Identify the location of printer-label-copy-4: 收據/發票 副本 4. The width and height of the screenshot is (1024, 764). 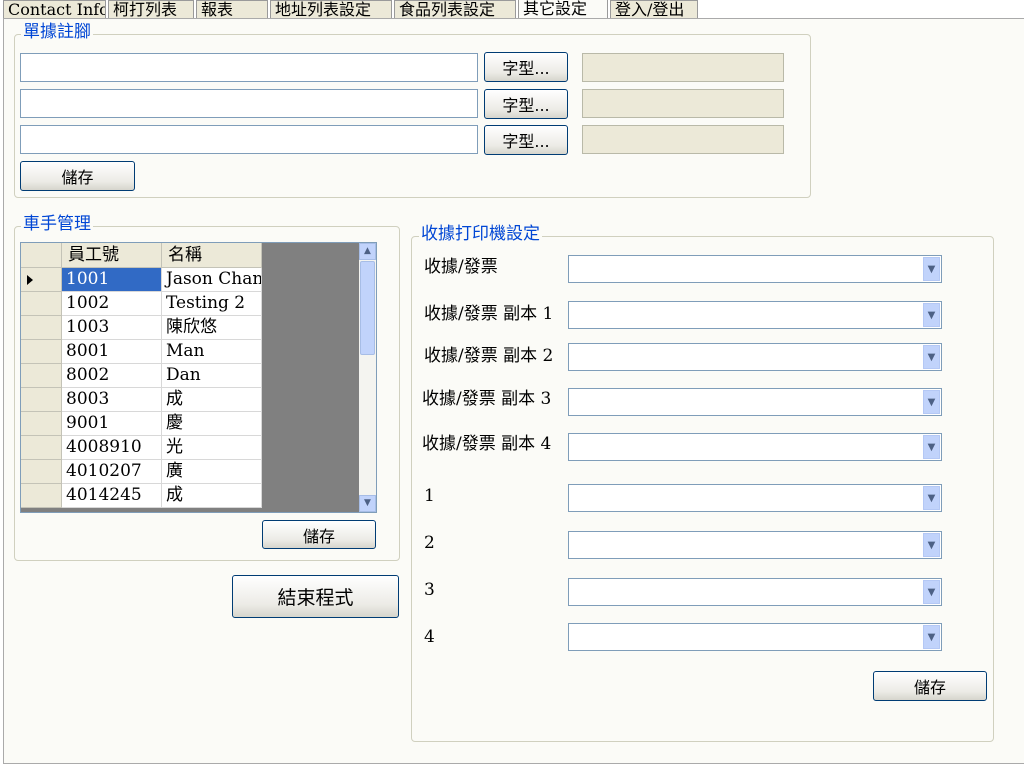
(487, 444).